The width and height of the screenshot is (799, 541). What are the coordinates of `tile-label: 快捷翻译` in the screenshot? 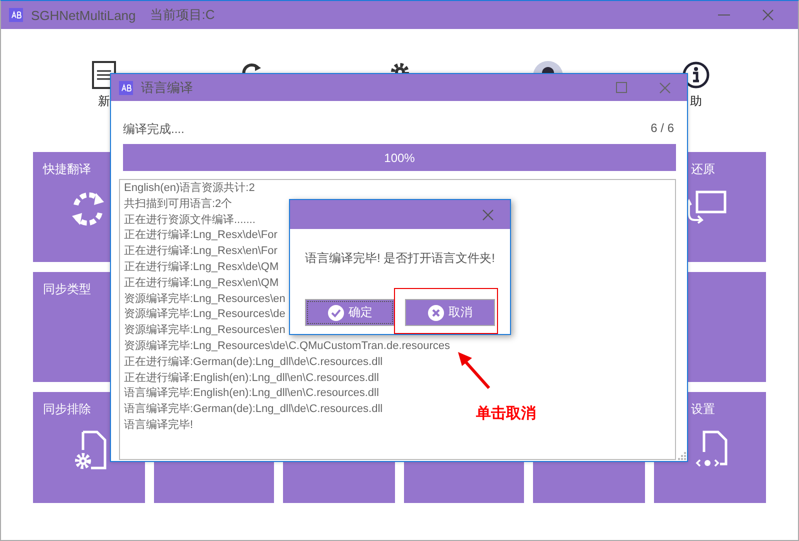 It's located at (67, 169).